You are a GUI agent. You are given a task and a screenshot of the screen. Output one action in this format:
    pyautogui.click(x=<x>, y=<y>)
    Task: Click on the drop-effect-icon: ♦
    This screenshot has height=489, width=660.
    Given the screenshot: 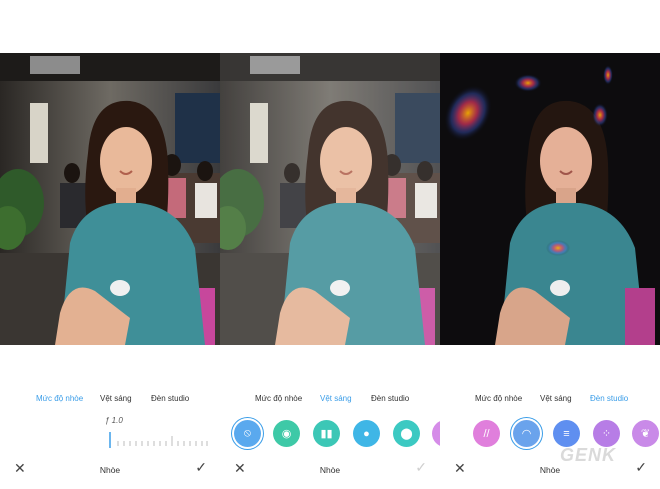 What is the action you would take?
    pyautogui.click(x=436, y=433)
    